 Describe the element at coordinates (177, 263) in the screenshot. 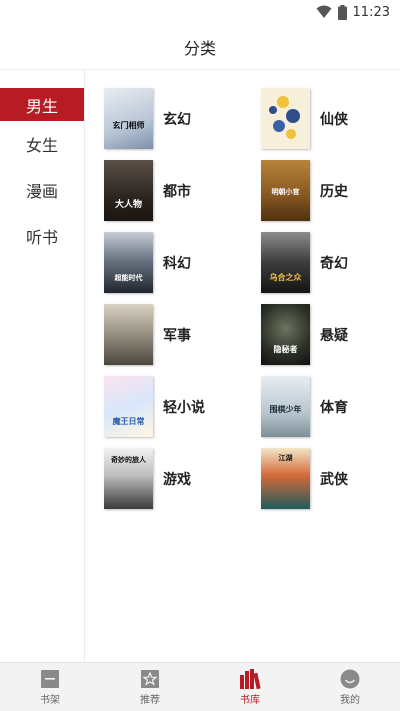

I see `category-label: 科幻` at that location.